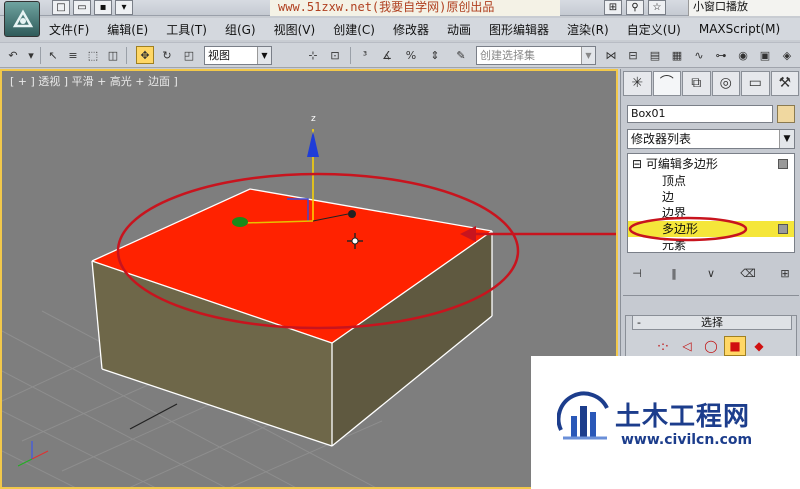  Describe the element at coordinates (415, 8) in the screenshot. I see `window-title: www.51zxw.net(我要自学网)原创出品` at that location.